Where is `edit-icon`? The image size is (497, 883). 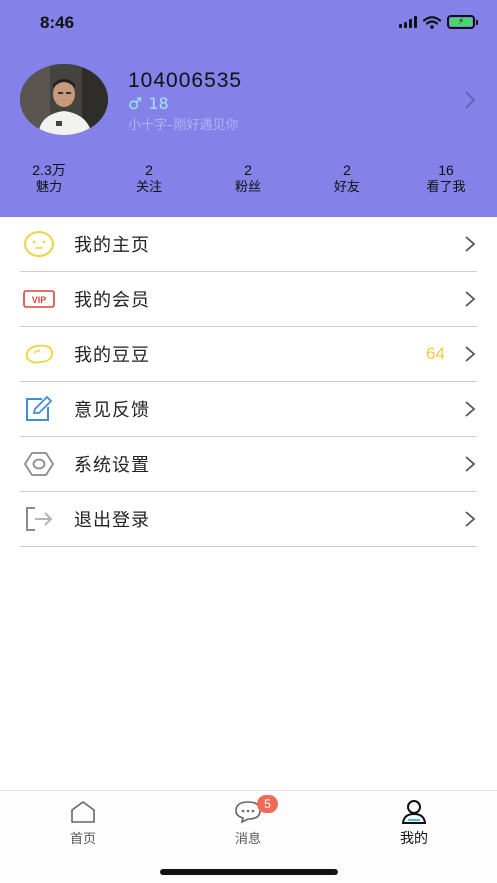
edit-icon is located at coordinates (39, 409).